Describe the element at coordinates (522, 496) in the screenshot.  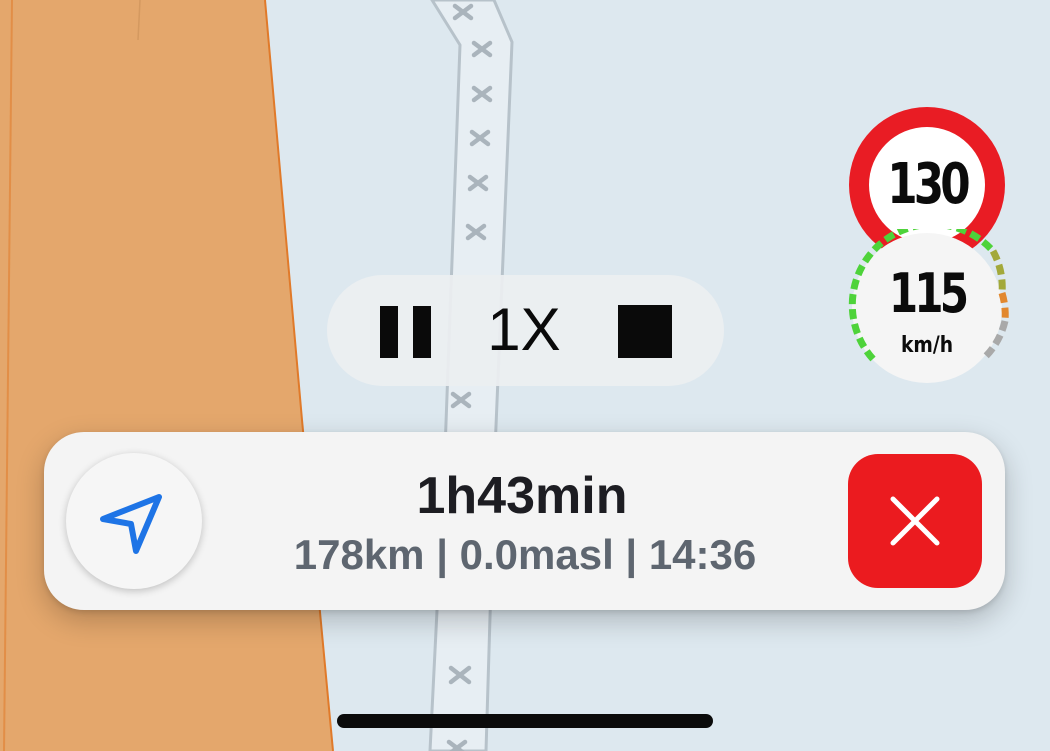
I see `eta-duration: 1h43min` at that location.